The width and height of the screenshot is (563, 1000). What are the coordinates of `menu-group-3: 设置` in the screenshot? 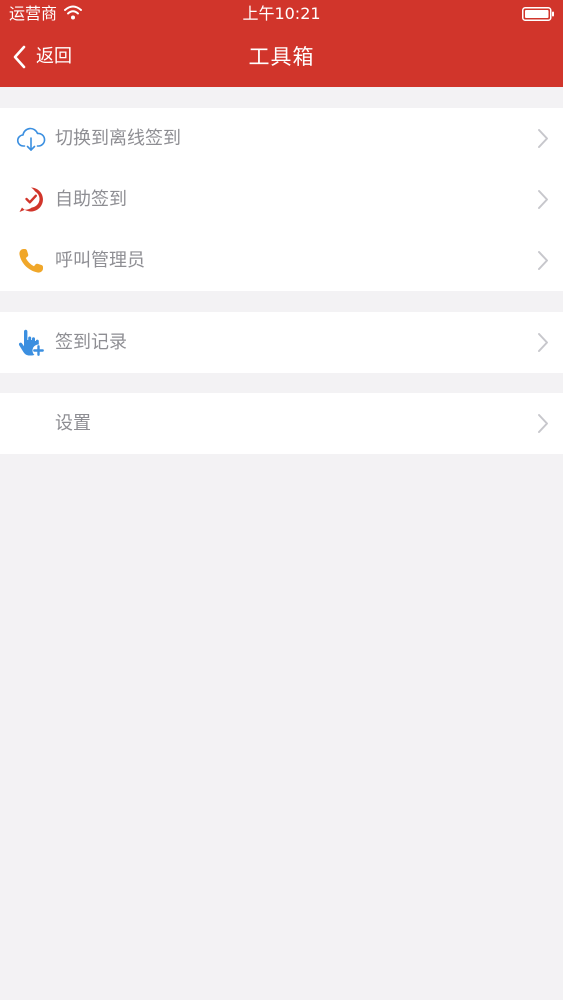 It's located at (281, 423).